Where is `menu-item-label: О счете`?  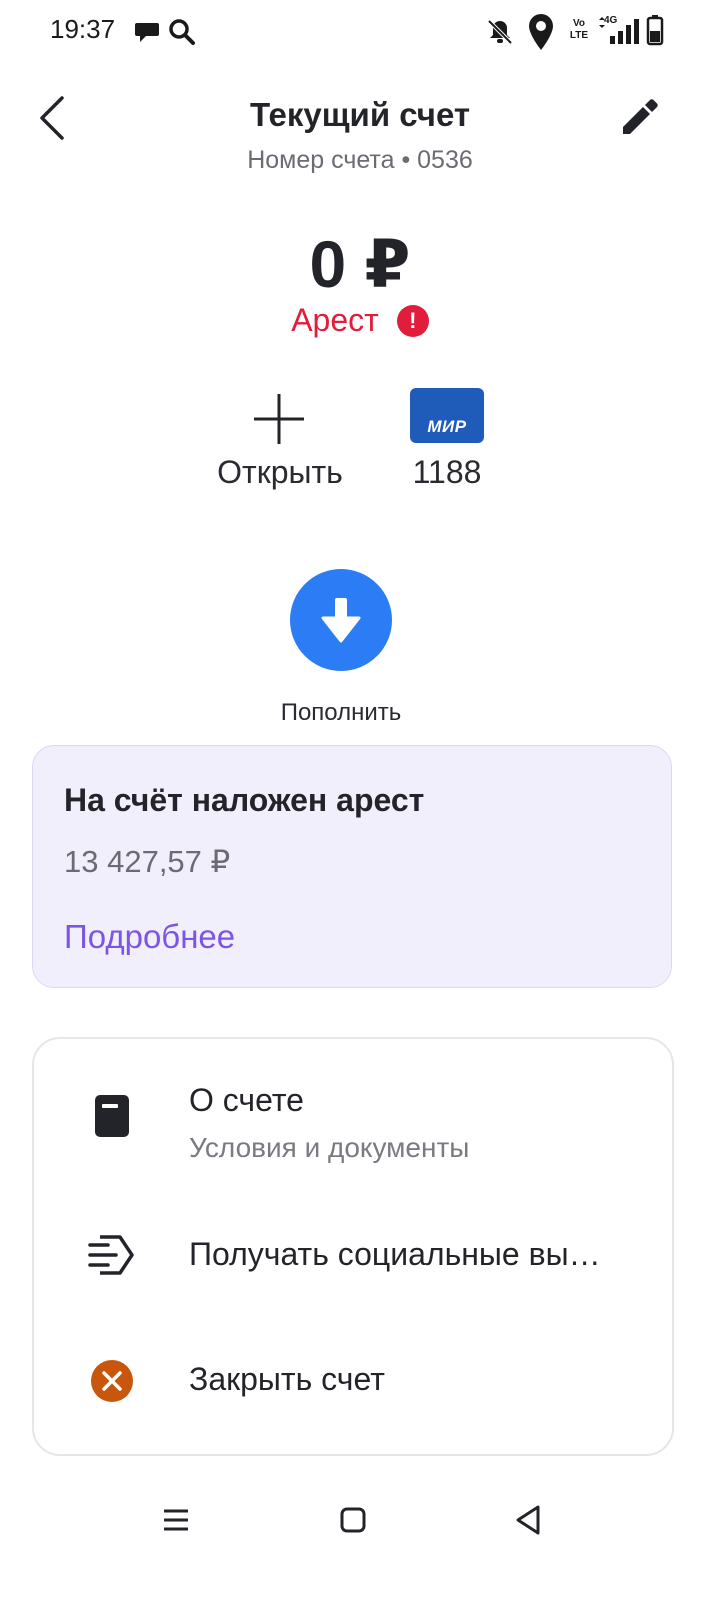
menu-item-label: О счете is located at coordinates (246, 1100).